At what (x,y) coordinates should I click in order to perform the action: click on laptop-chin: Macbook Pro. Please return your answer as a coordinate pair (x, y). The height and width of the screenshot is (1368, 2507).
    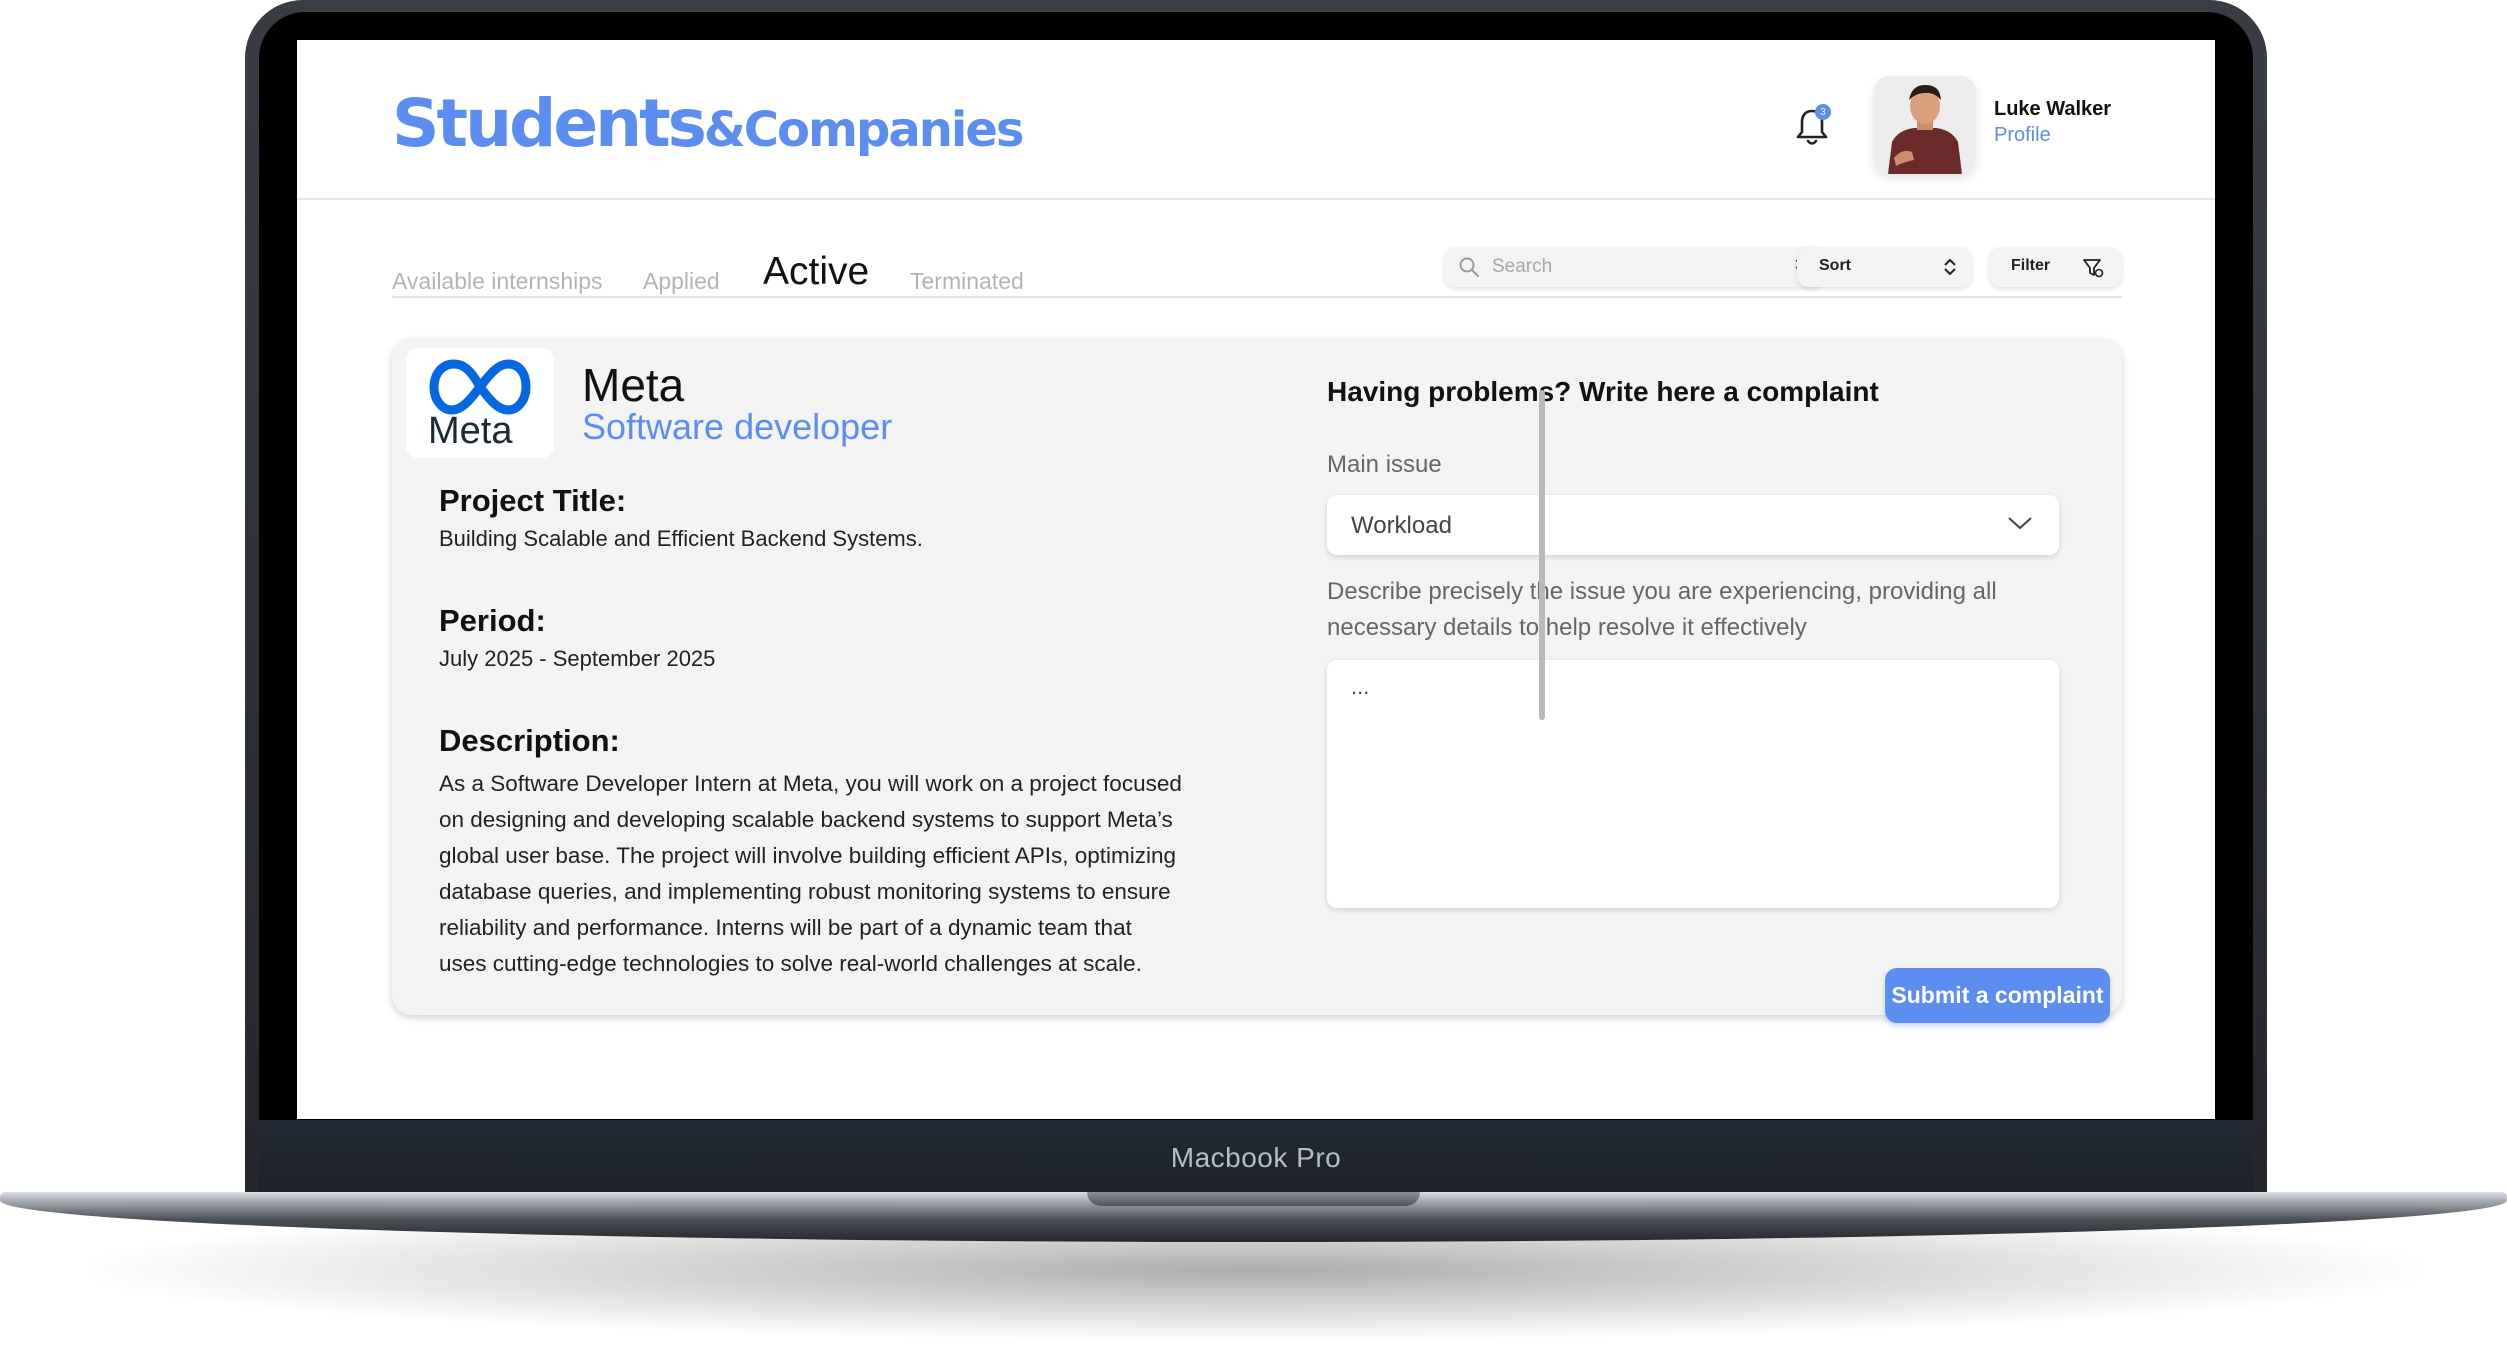
    Looking at the image, I should click on (1256, 1157).